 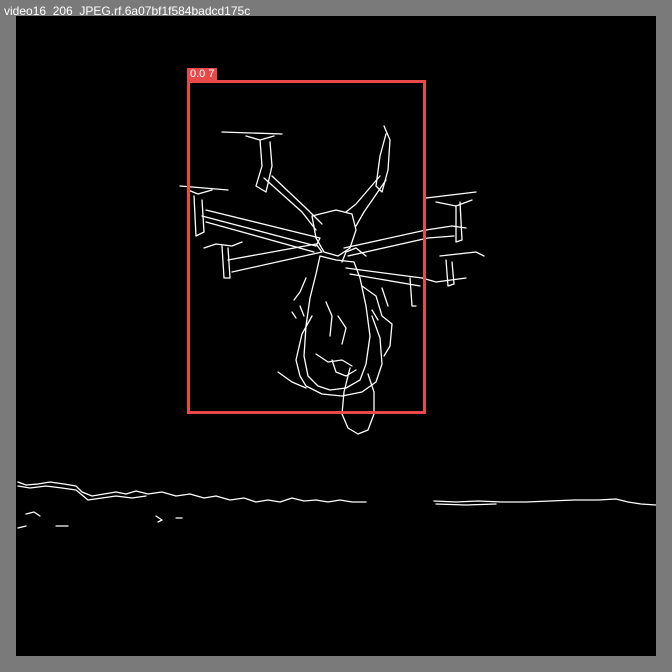 What do you see at coordinates (544, 502) in the screenshot?
I see `horizon-edge-right` at bounding box center [544, 502].